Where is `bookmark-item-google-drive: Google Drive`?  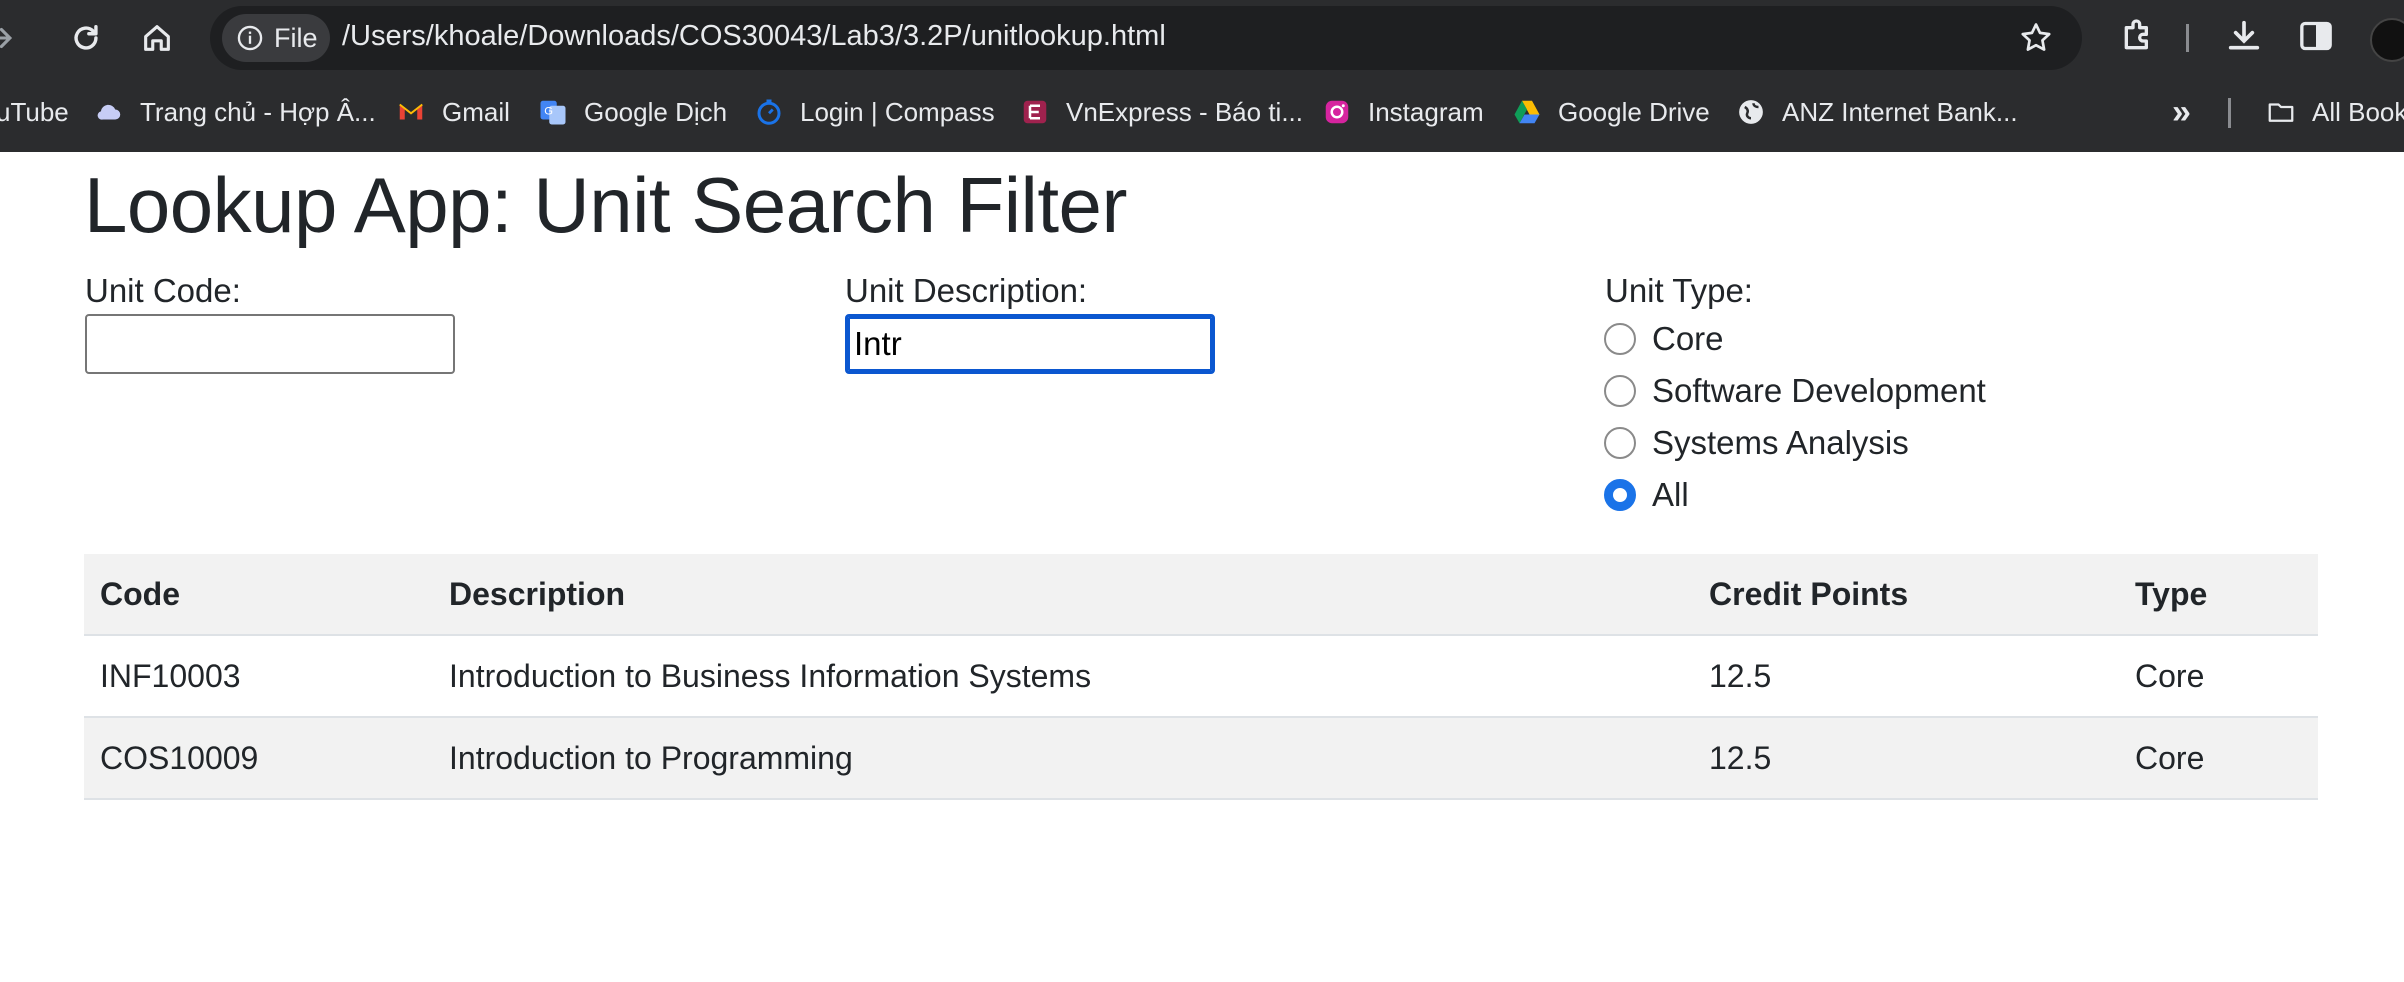
bookmark-item-google-drive: Google Drive is located at coordinates (1611, 112).